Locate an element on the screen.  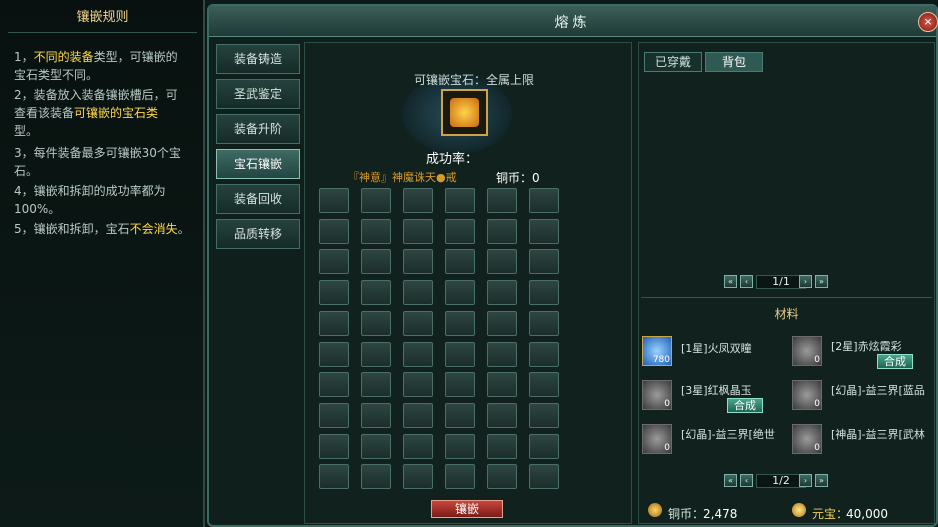
tab-gem-inlay: 宝石镶嵌 is located at coordinates (258, 164).